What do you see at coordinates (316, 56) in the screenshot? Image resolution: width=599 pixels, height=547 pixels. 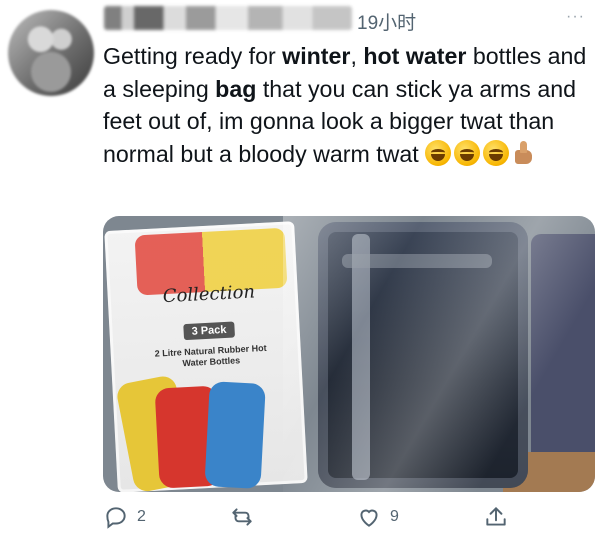 I see `text-part-bold: winter` at bounding box center [316, 56].